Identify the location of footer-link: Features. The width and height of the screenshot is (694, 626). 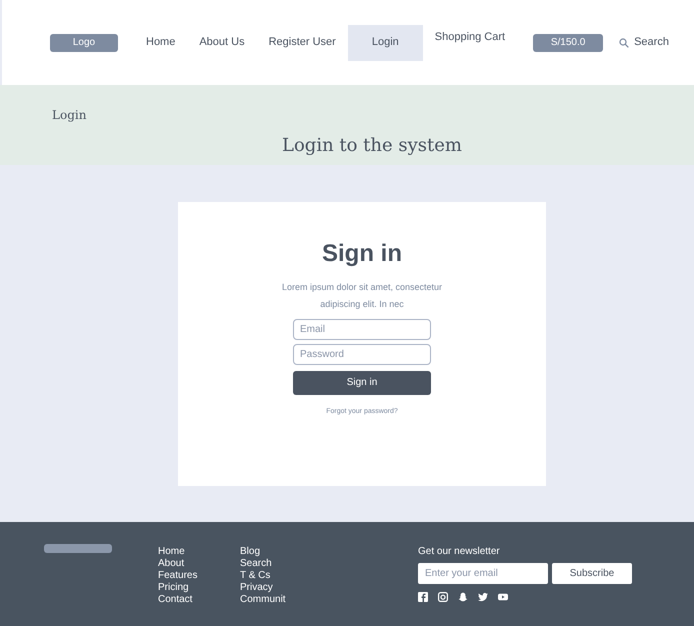
(199, 576).